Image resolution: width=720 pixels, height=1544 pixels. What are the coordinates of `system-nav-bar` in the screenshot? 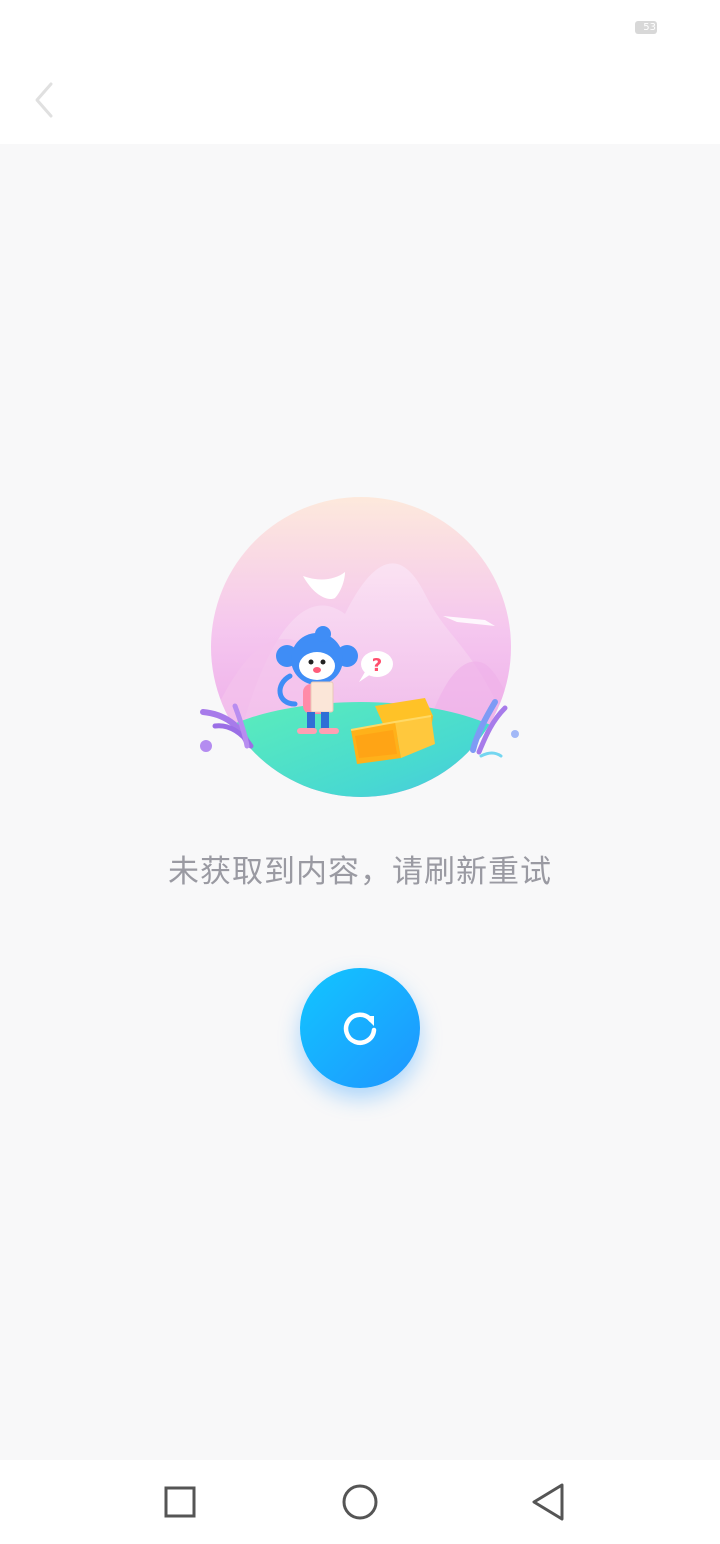 It's located at (360, 1502).